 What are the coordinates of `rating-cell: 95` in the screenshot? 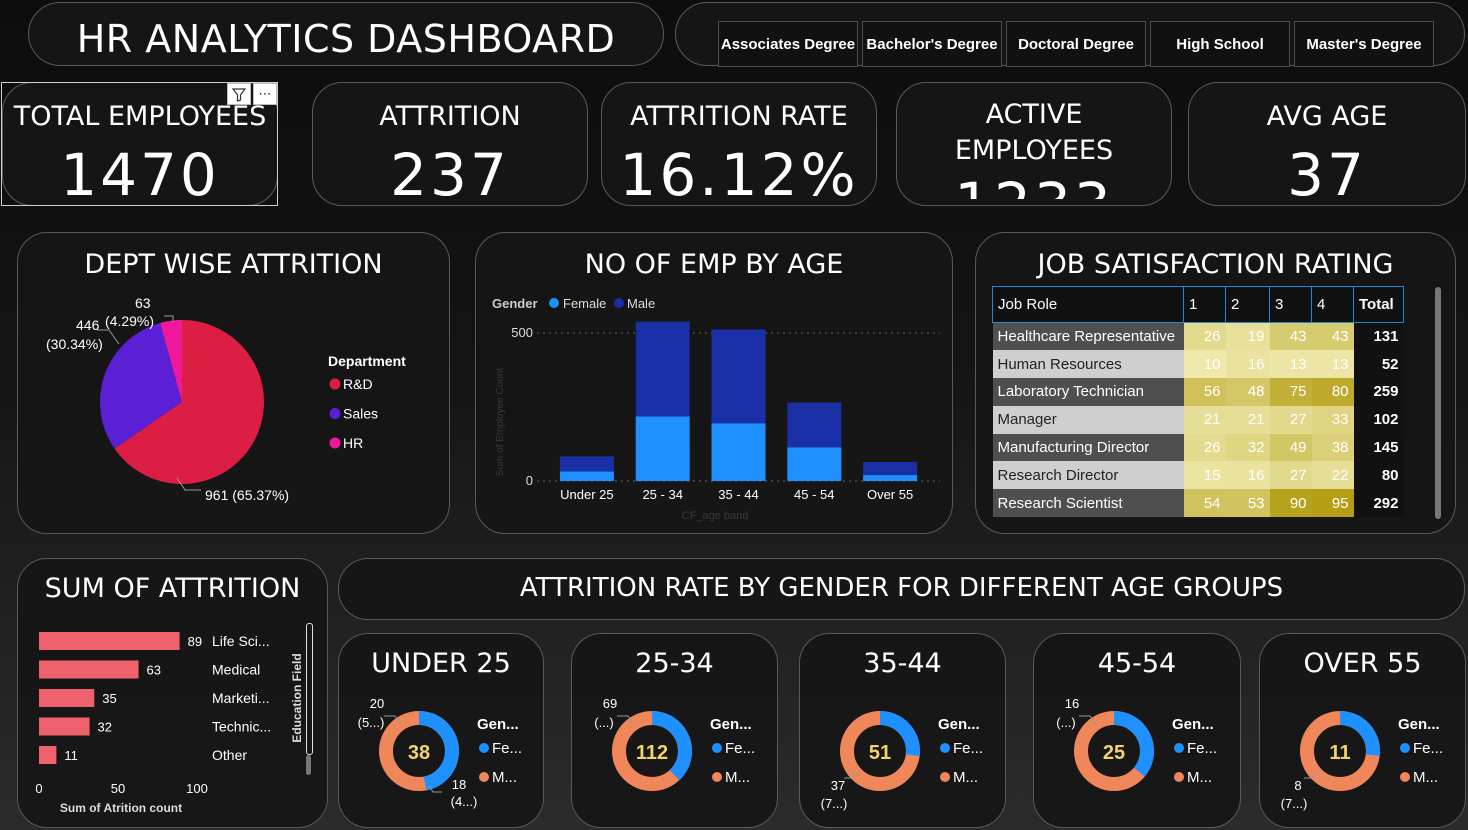 It's located at (1332, 503).